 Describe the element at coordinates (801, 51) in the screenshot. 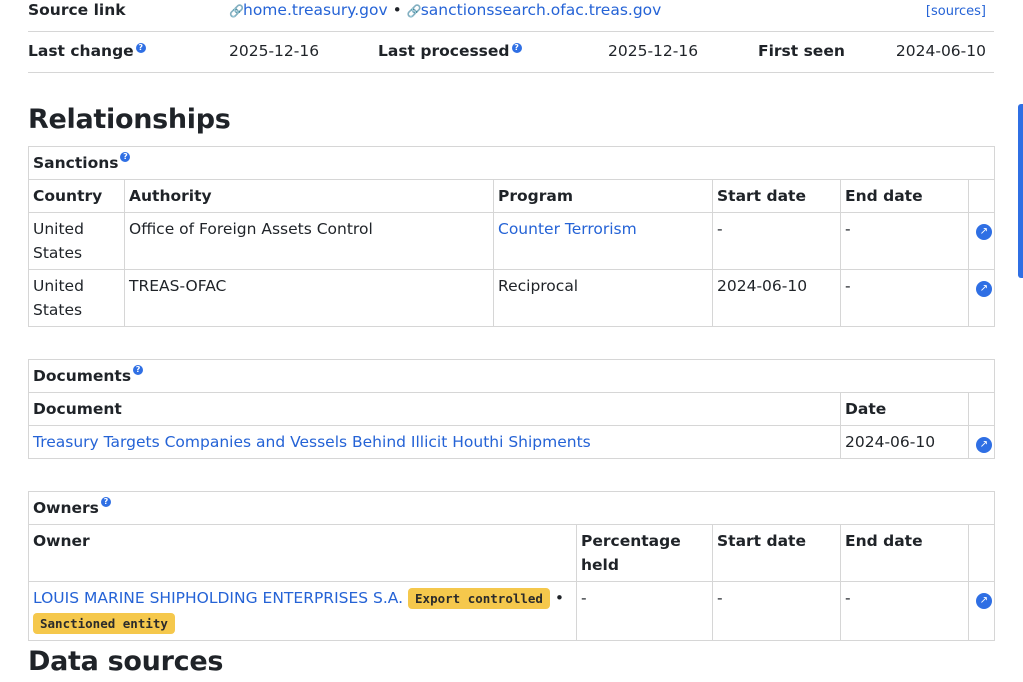

I see `first-seen-label: First seen` at that location.